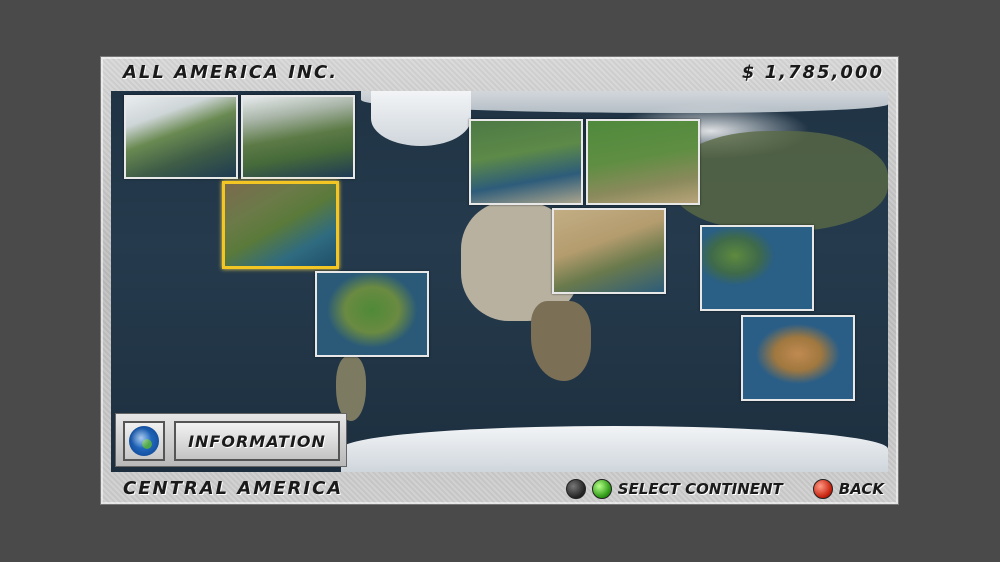 Image resolution: width=1000 pixels, height=562 pixels. What do you see at coordinates (231, 72) in the screenshot?
I see `company-name: ALL AMERICA INC.` at bounding box center [231, 72].